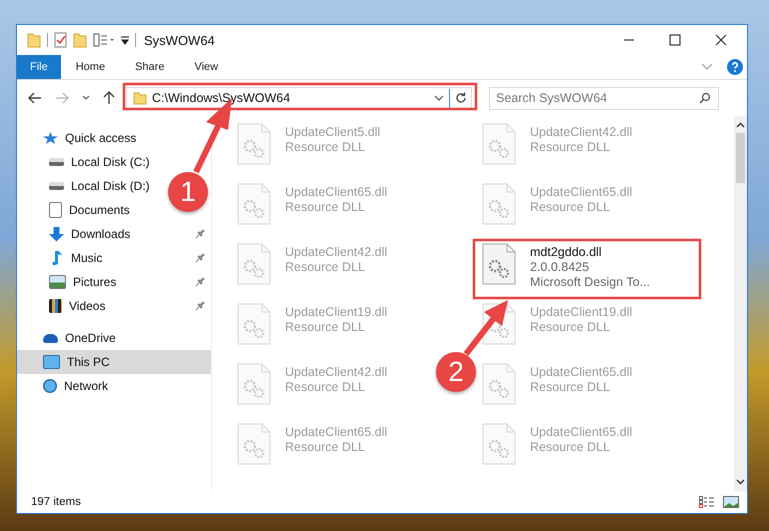 The height and width of the screenshot is (531, 769). What do you see at coordinates (731, 502) in the screenshot?
I see `thumbnail-view-icon` at bounding box center [731, 502].